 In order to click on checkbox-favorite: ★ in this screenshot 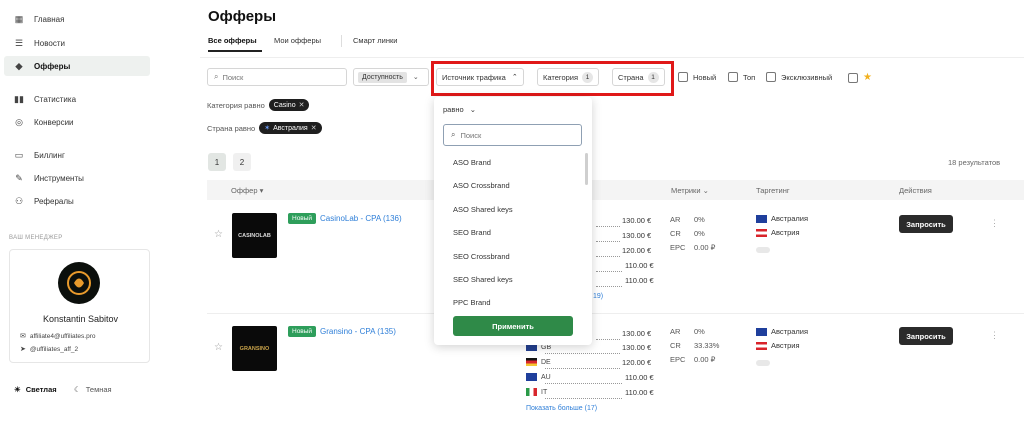, I will do `click(860, 77)`.